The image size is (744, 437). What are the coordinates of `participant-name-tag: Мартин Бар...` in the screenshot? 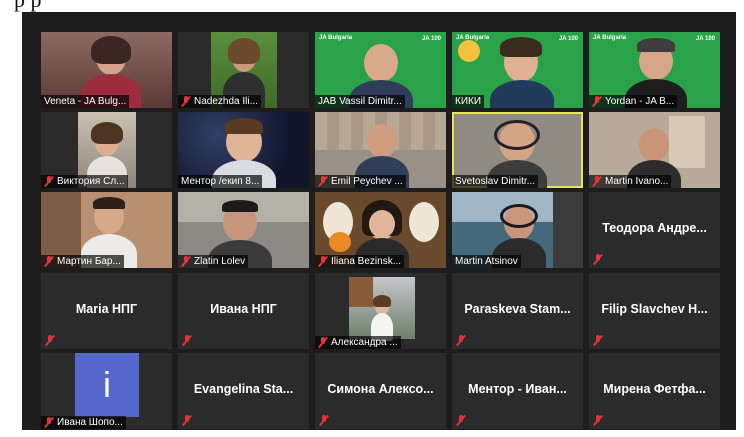 It's located at (82, 261).